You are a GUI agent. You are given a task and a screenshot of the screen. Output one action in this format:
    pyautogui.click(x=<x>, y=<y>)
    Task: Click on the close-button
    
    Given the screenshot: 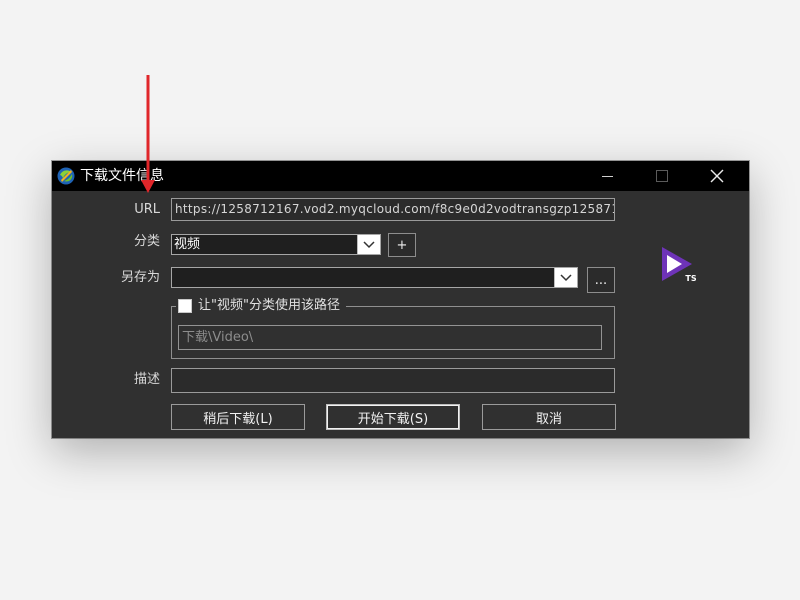 What is the action you would take?
    pyautogui.click(x=717, y=176)
    